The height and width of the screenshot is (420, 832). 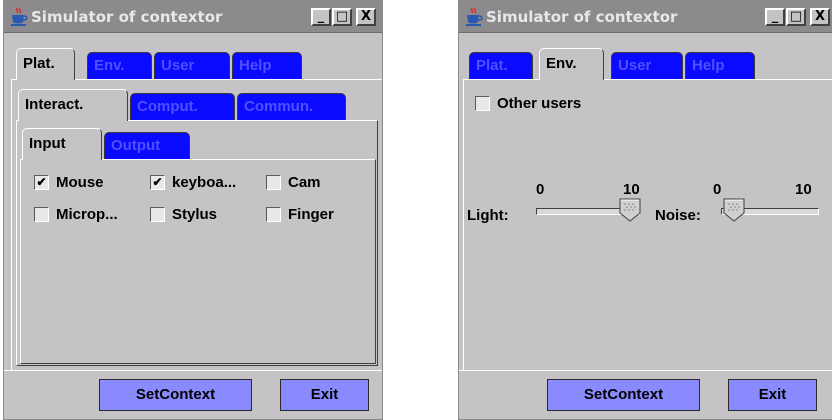 What do you see at coordinates (803, 189) in the screenshot?
I see `noise-max-label: 10` at bounding box center [803, 189].